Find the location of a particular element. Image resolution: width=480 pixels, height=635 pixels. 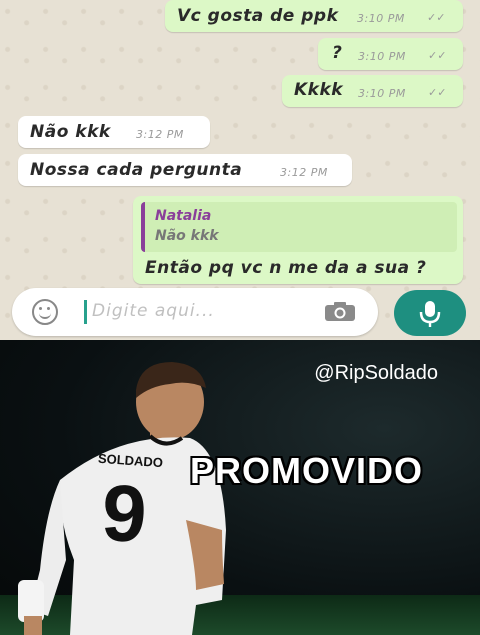

quoted-sender-name: Natalia is located at coordinates (183, 216).